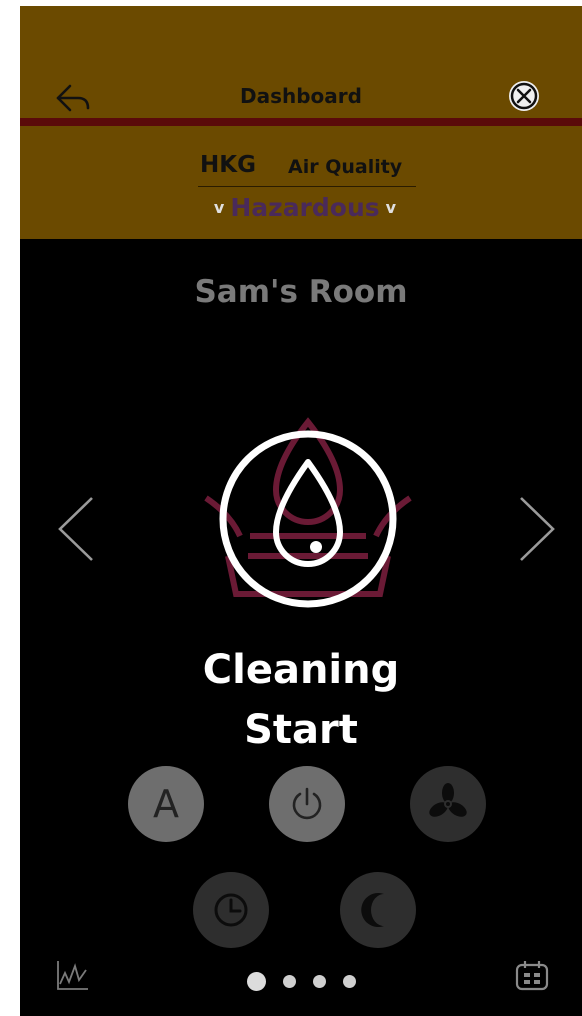 The image size is (582, 1016). Describe the element at coordinates (301, 730) in the screenshot. I see `device-status-subtitle: Start` at that location.